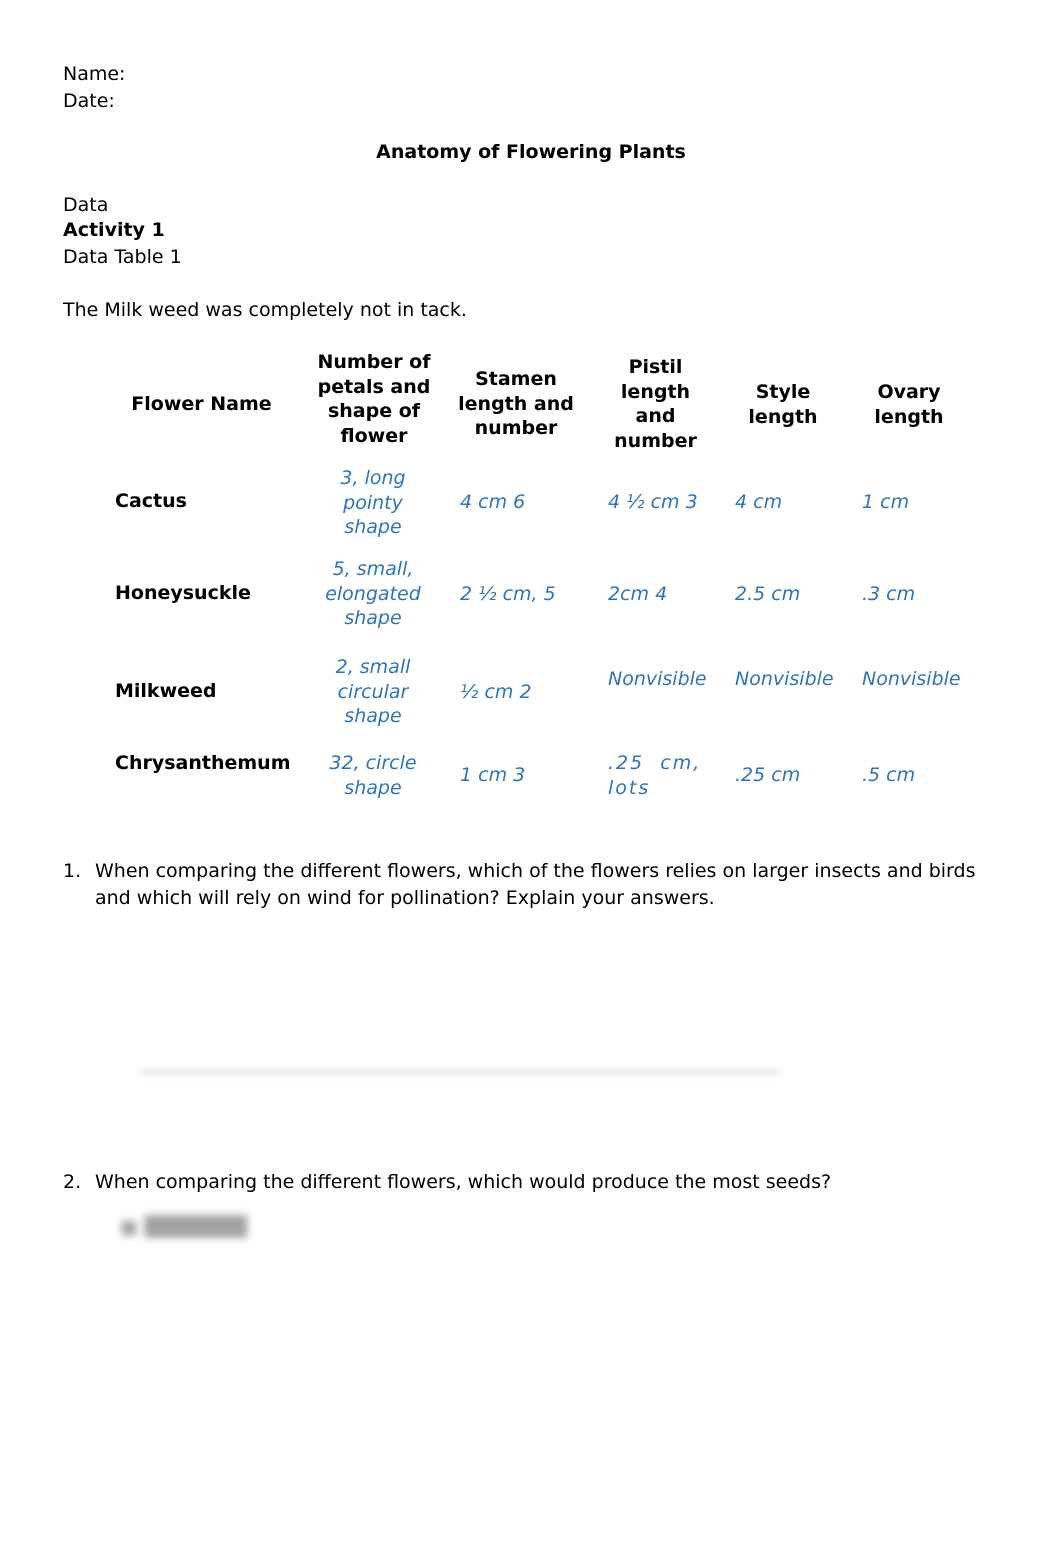  Describe the element at coordinates (657, 679) in the screenshot. I see `pistil-cell: Nonvisible` at that location.